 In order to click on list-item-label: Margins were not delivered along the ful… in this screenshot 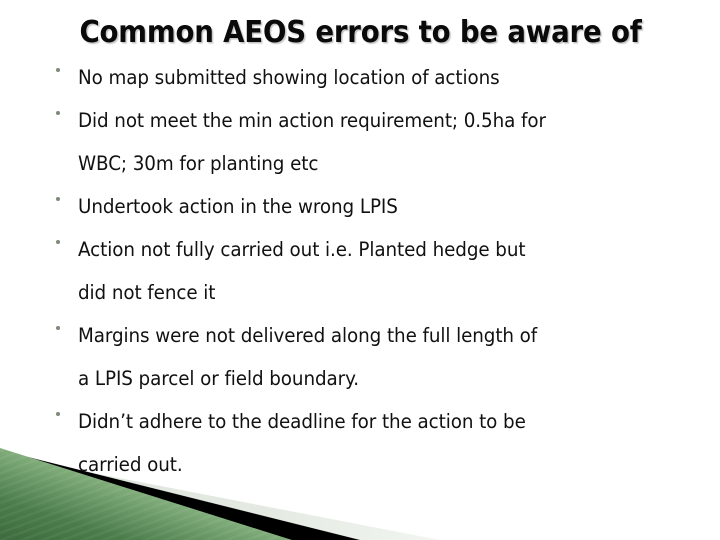, I will do `click(308, 357)`.